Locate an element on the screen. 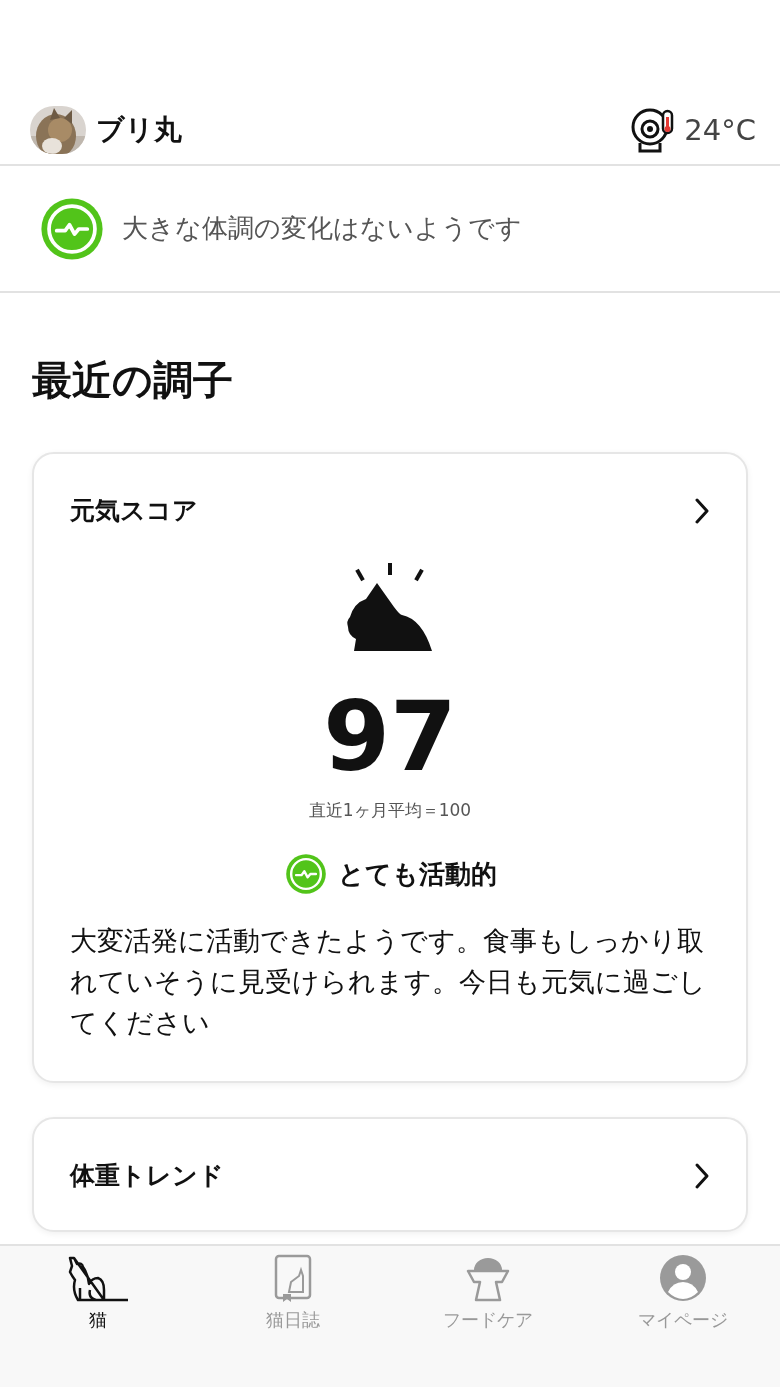 This screenshot has height=1387, width=780. average-score: 直近1ヶ月平均＝100 is located at coordinates (390, 810).